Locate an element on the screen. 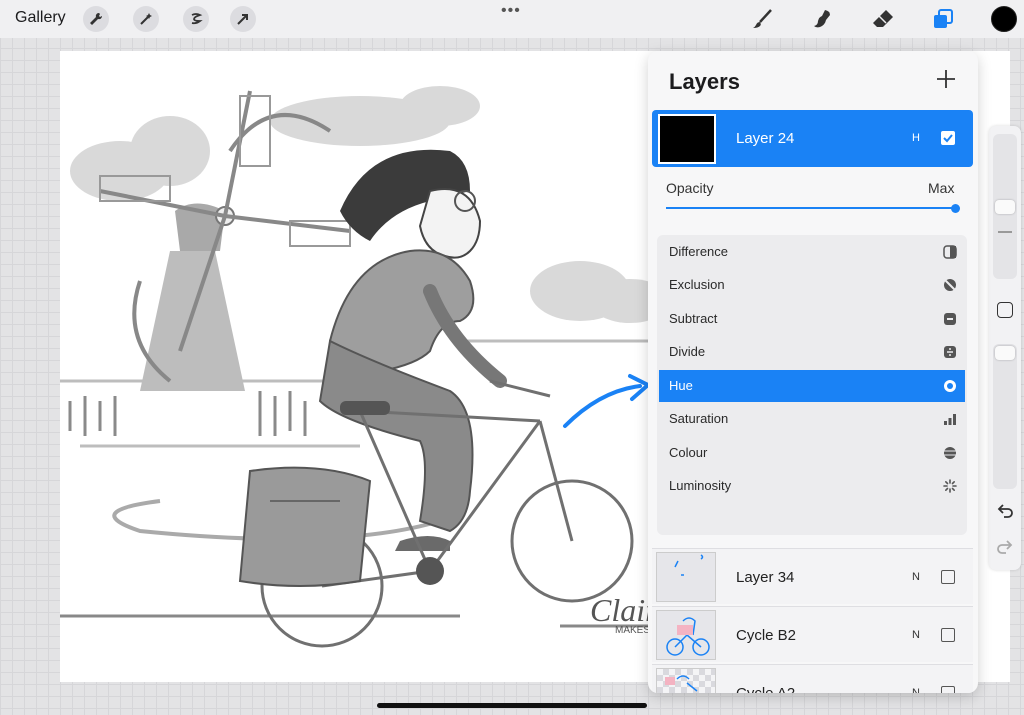  difference-icon is located at coordinates (950, 252).